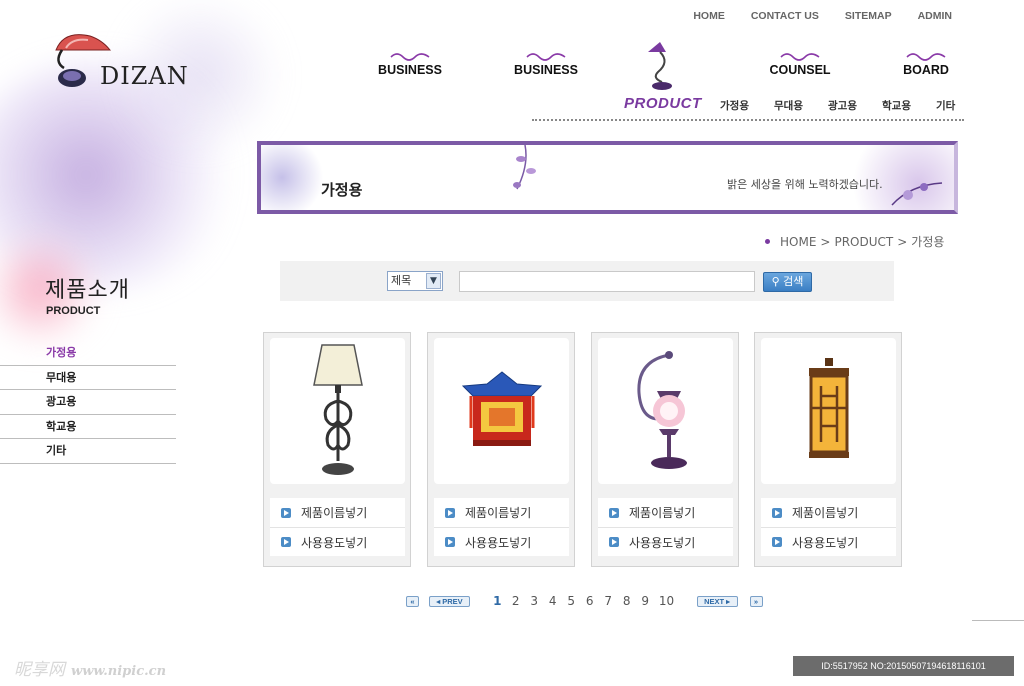 The image size is (1024, 686). What do you see at coordinates (87, 290) in the screenshot?
I see `sidebar-title: 제품소개` at bounding box center [87, 290].